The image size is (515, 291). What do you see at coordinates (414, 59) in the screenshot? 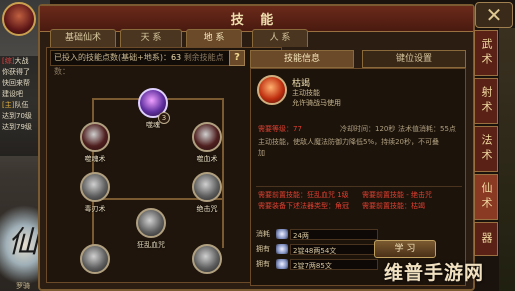
I see `tab-key-settings: 键位设置` at bounding box center [414, 59].